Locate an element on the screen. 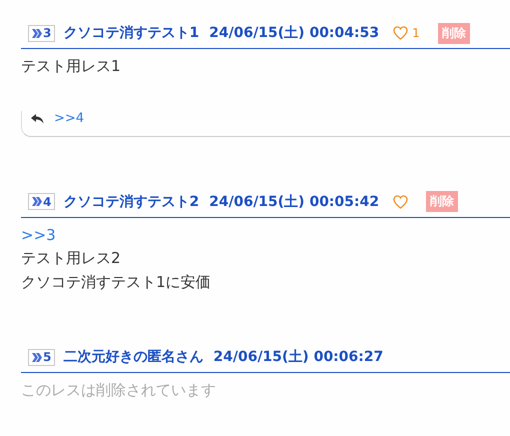  like-button: 1 is located at coordinates (406, 33).